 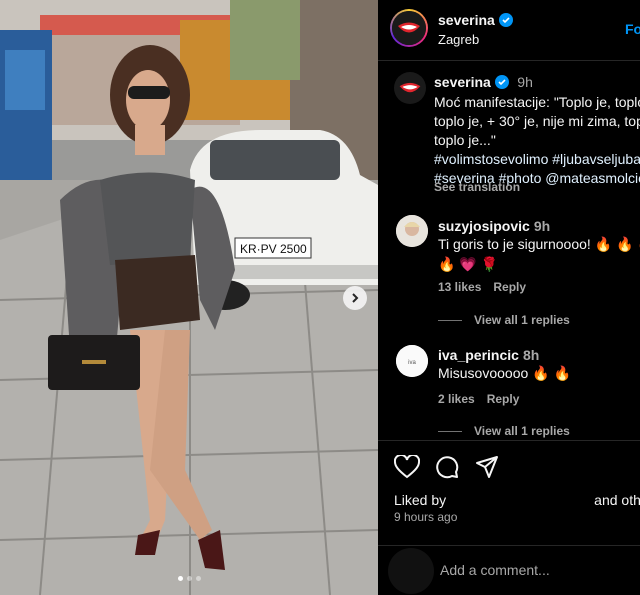 I want to click on svg-text: KR·PV 2500, so click(x=273, y=249).